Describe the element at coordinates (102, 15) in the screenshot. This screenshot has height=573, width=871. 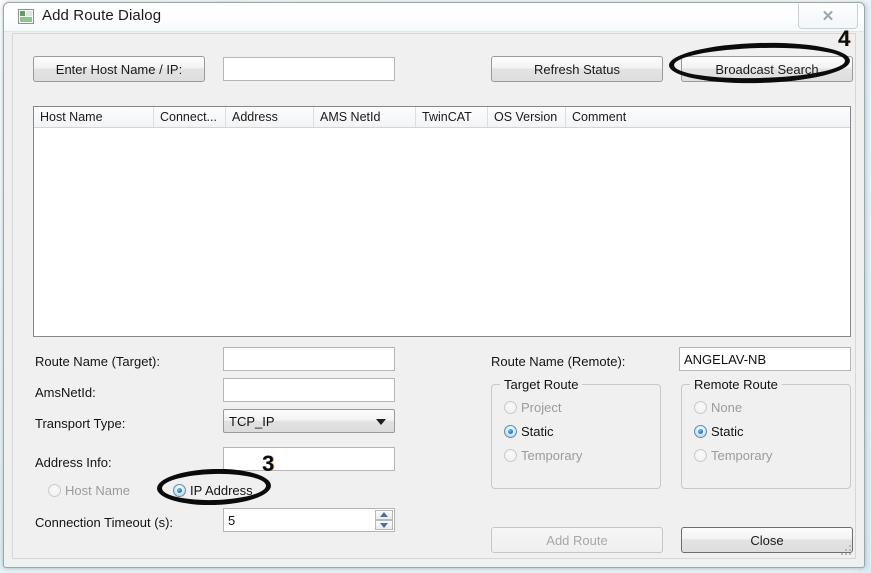
I see `window-title: Add Route Dialog` at that location.